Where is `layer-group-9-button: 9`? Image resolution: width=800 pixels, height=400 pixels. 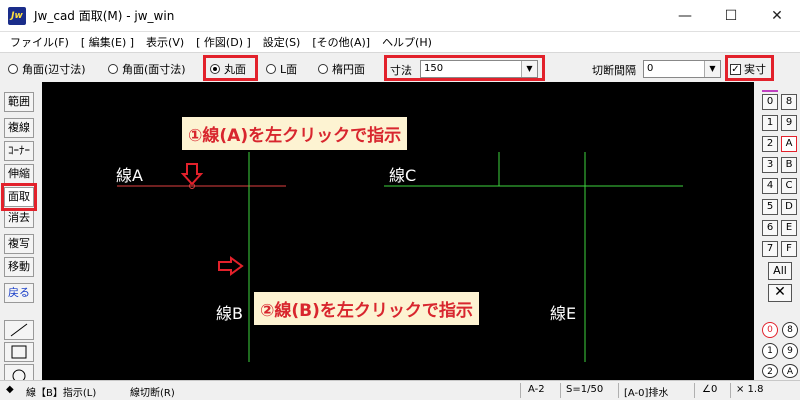 layer-group-9-button: 9 is located at coordinates (790, 351).